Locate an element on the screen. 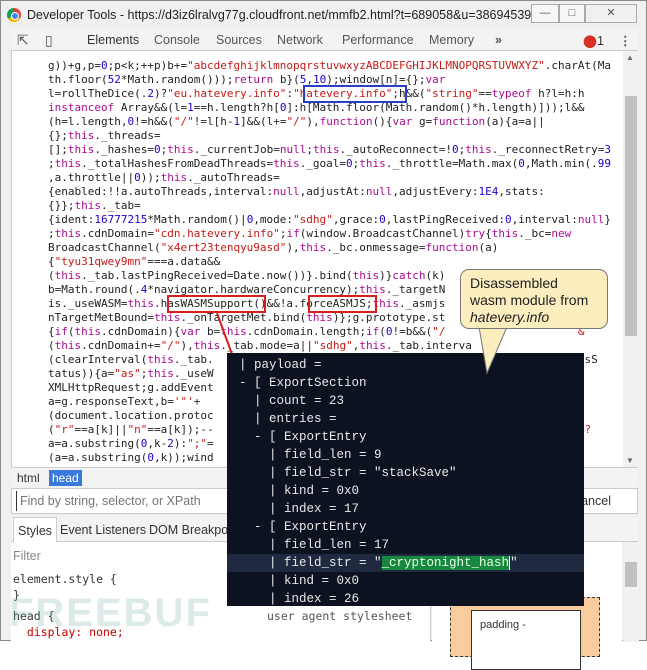 This screenshot has width=647, height=670. callout-text: Disassembled is located at coordinates (514, 283).